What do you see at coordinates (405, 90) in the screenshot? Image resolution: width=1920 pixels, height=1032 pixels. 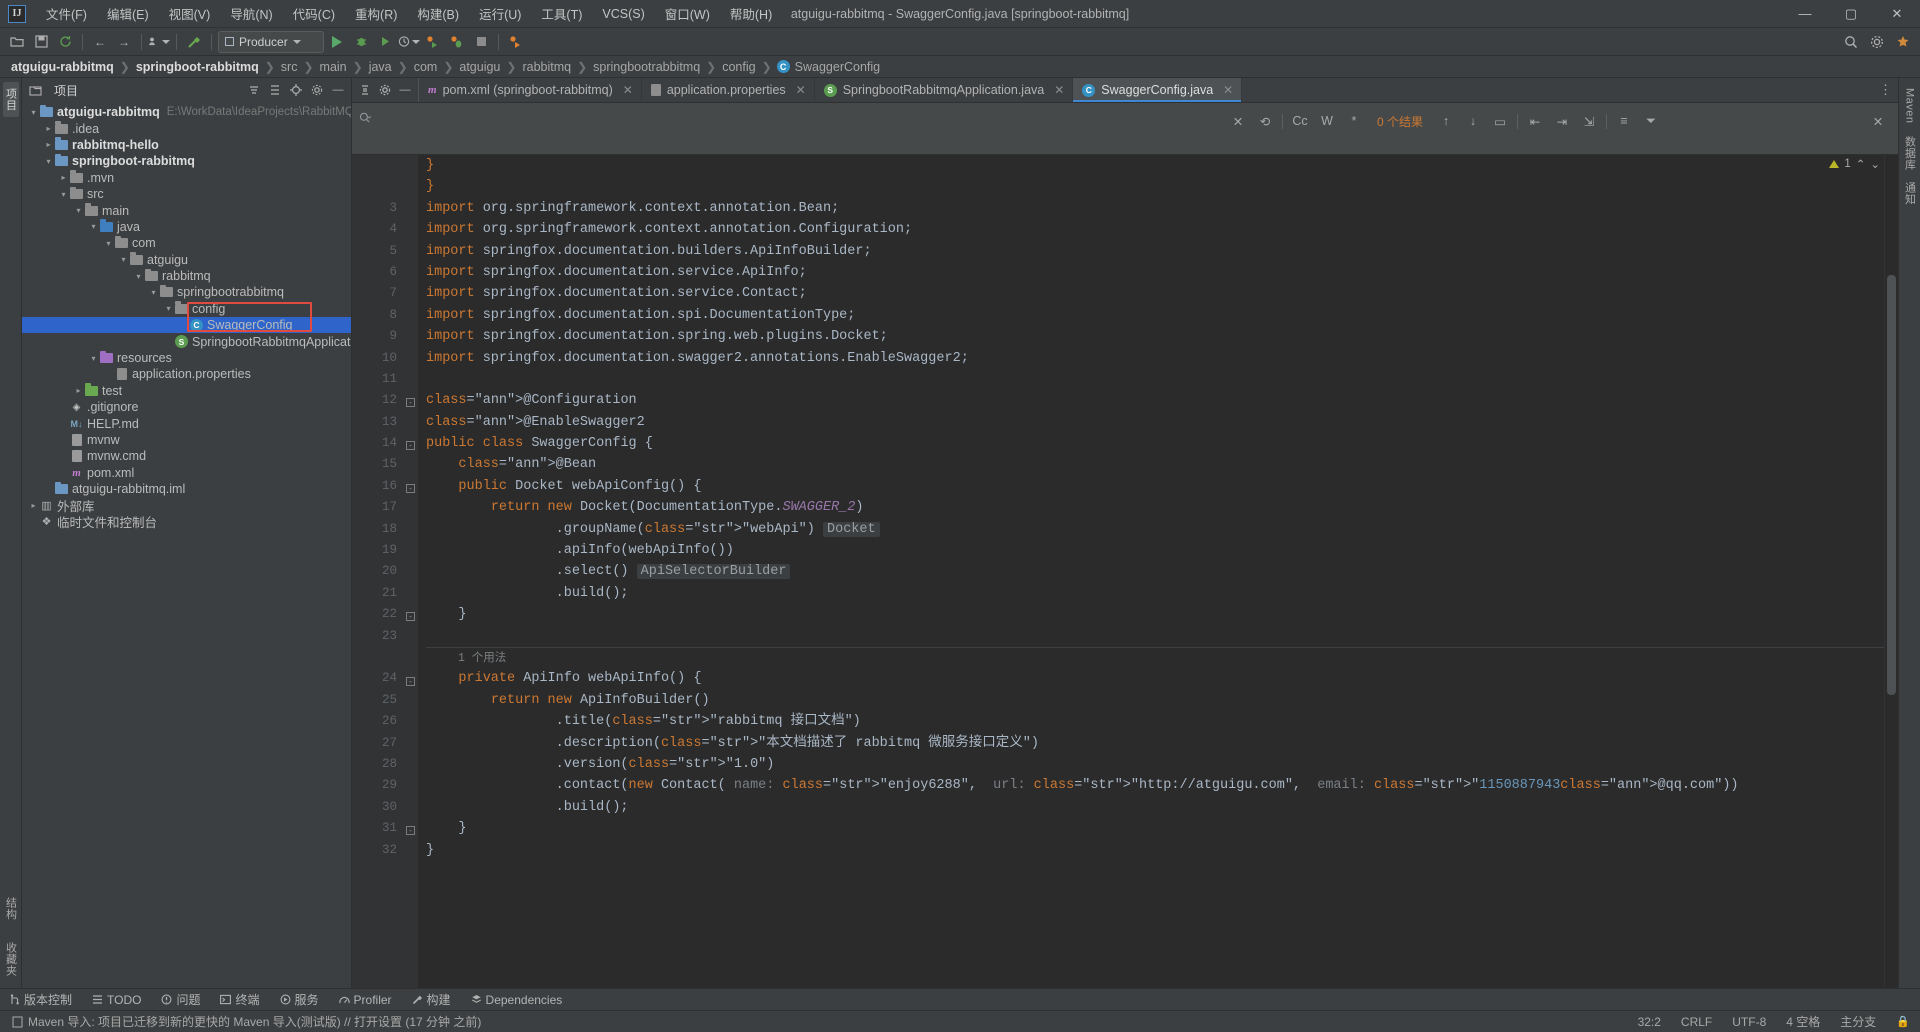 I see `hide-editor-icon: —` at bounding box center [405, 90].